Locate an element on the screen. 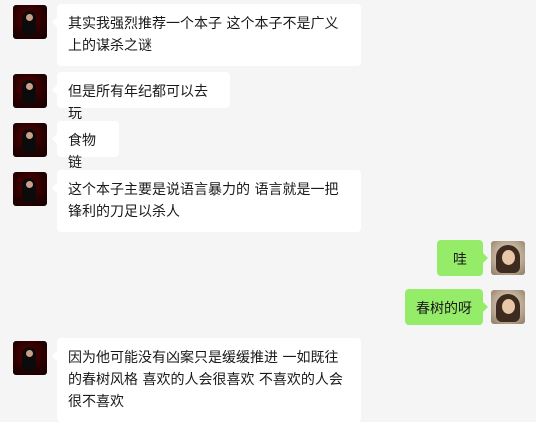  message-bubble-outgoing: 春树的呀 is located at coordinates (446, 307).